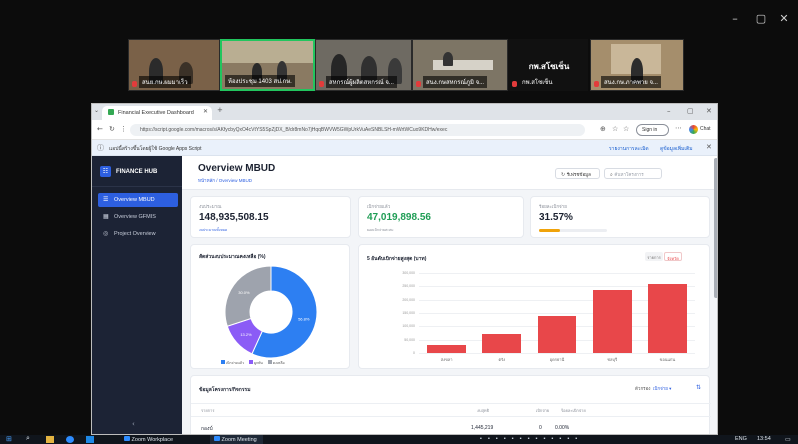 The image size is (798, 444). I want to click on column-header: ร้อยละเบิกจ่าย, so click(573, 410).